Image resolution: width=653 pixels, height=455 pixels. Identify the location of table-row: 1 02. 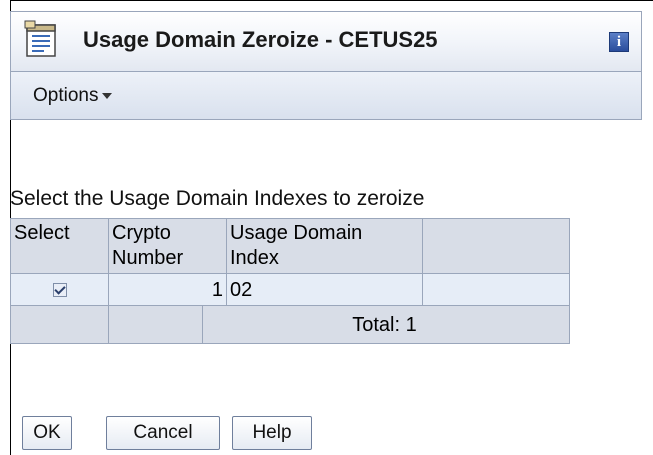
(290, 289).